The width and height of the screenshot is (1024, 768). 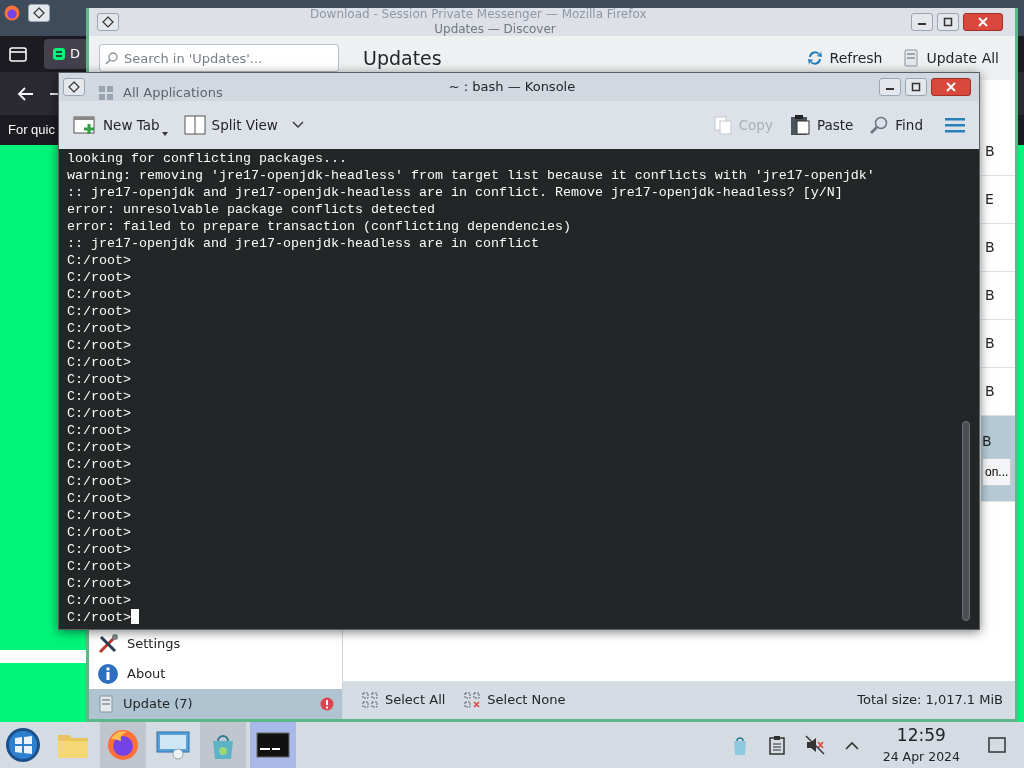 I want to click on grid-icon, so click(x=106, y=93).